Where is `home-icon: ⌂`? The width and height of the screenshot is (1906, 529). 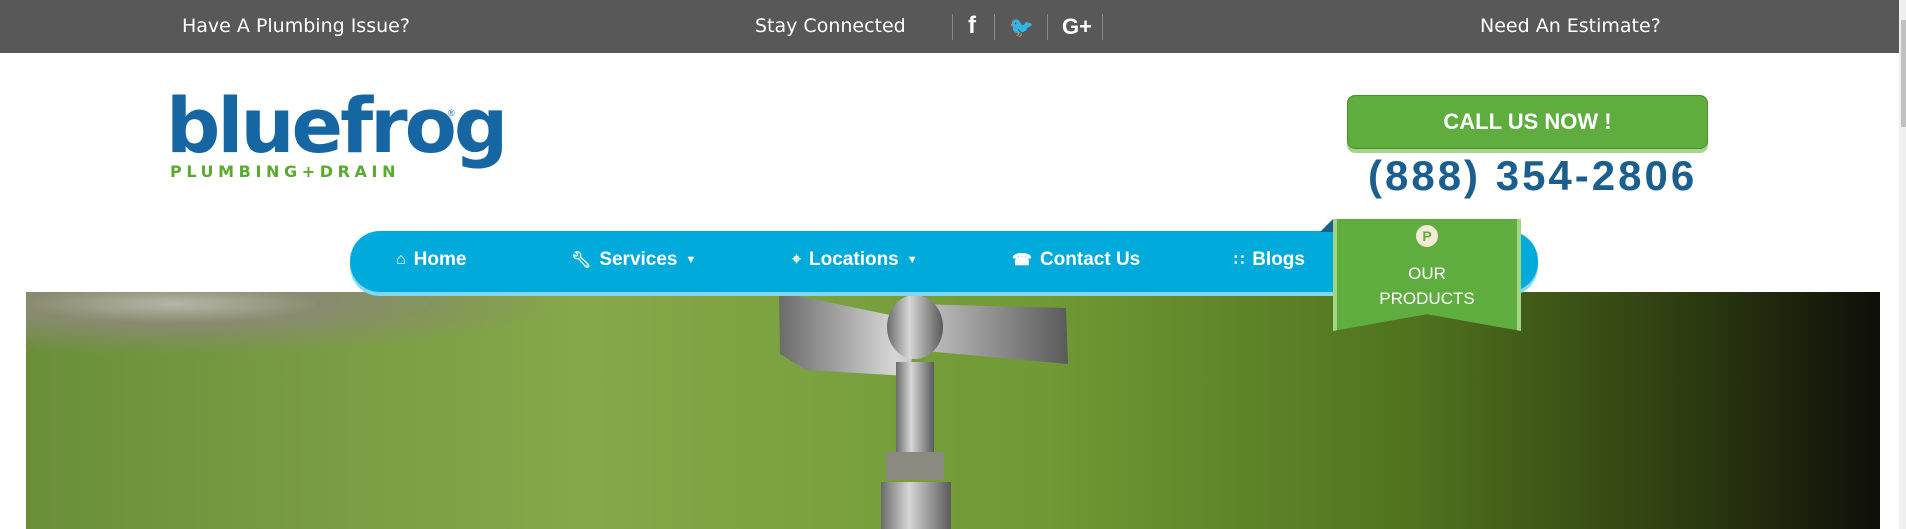
home-icon: ⌂ is located at coordinates (401, 259).